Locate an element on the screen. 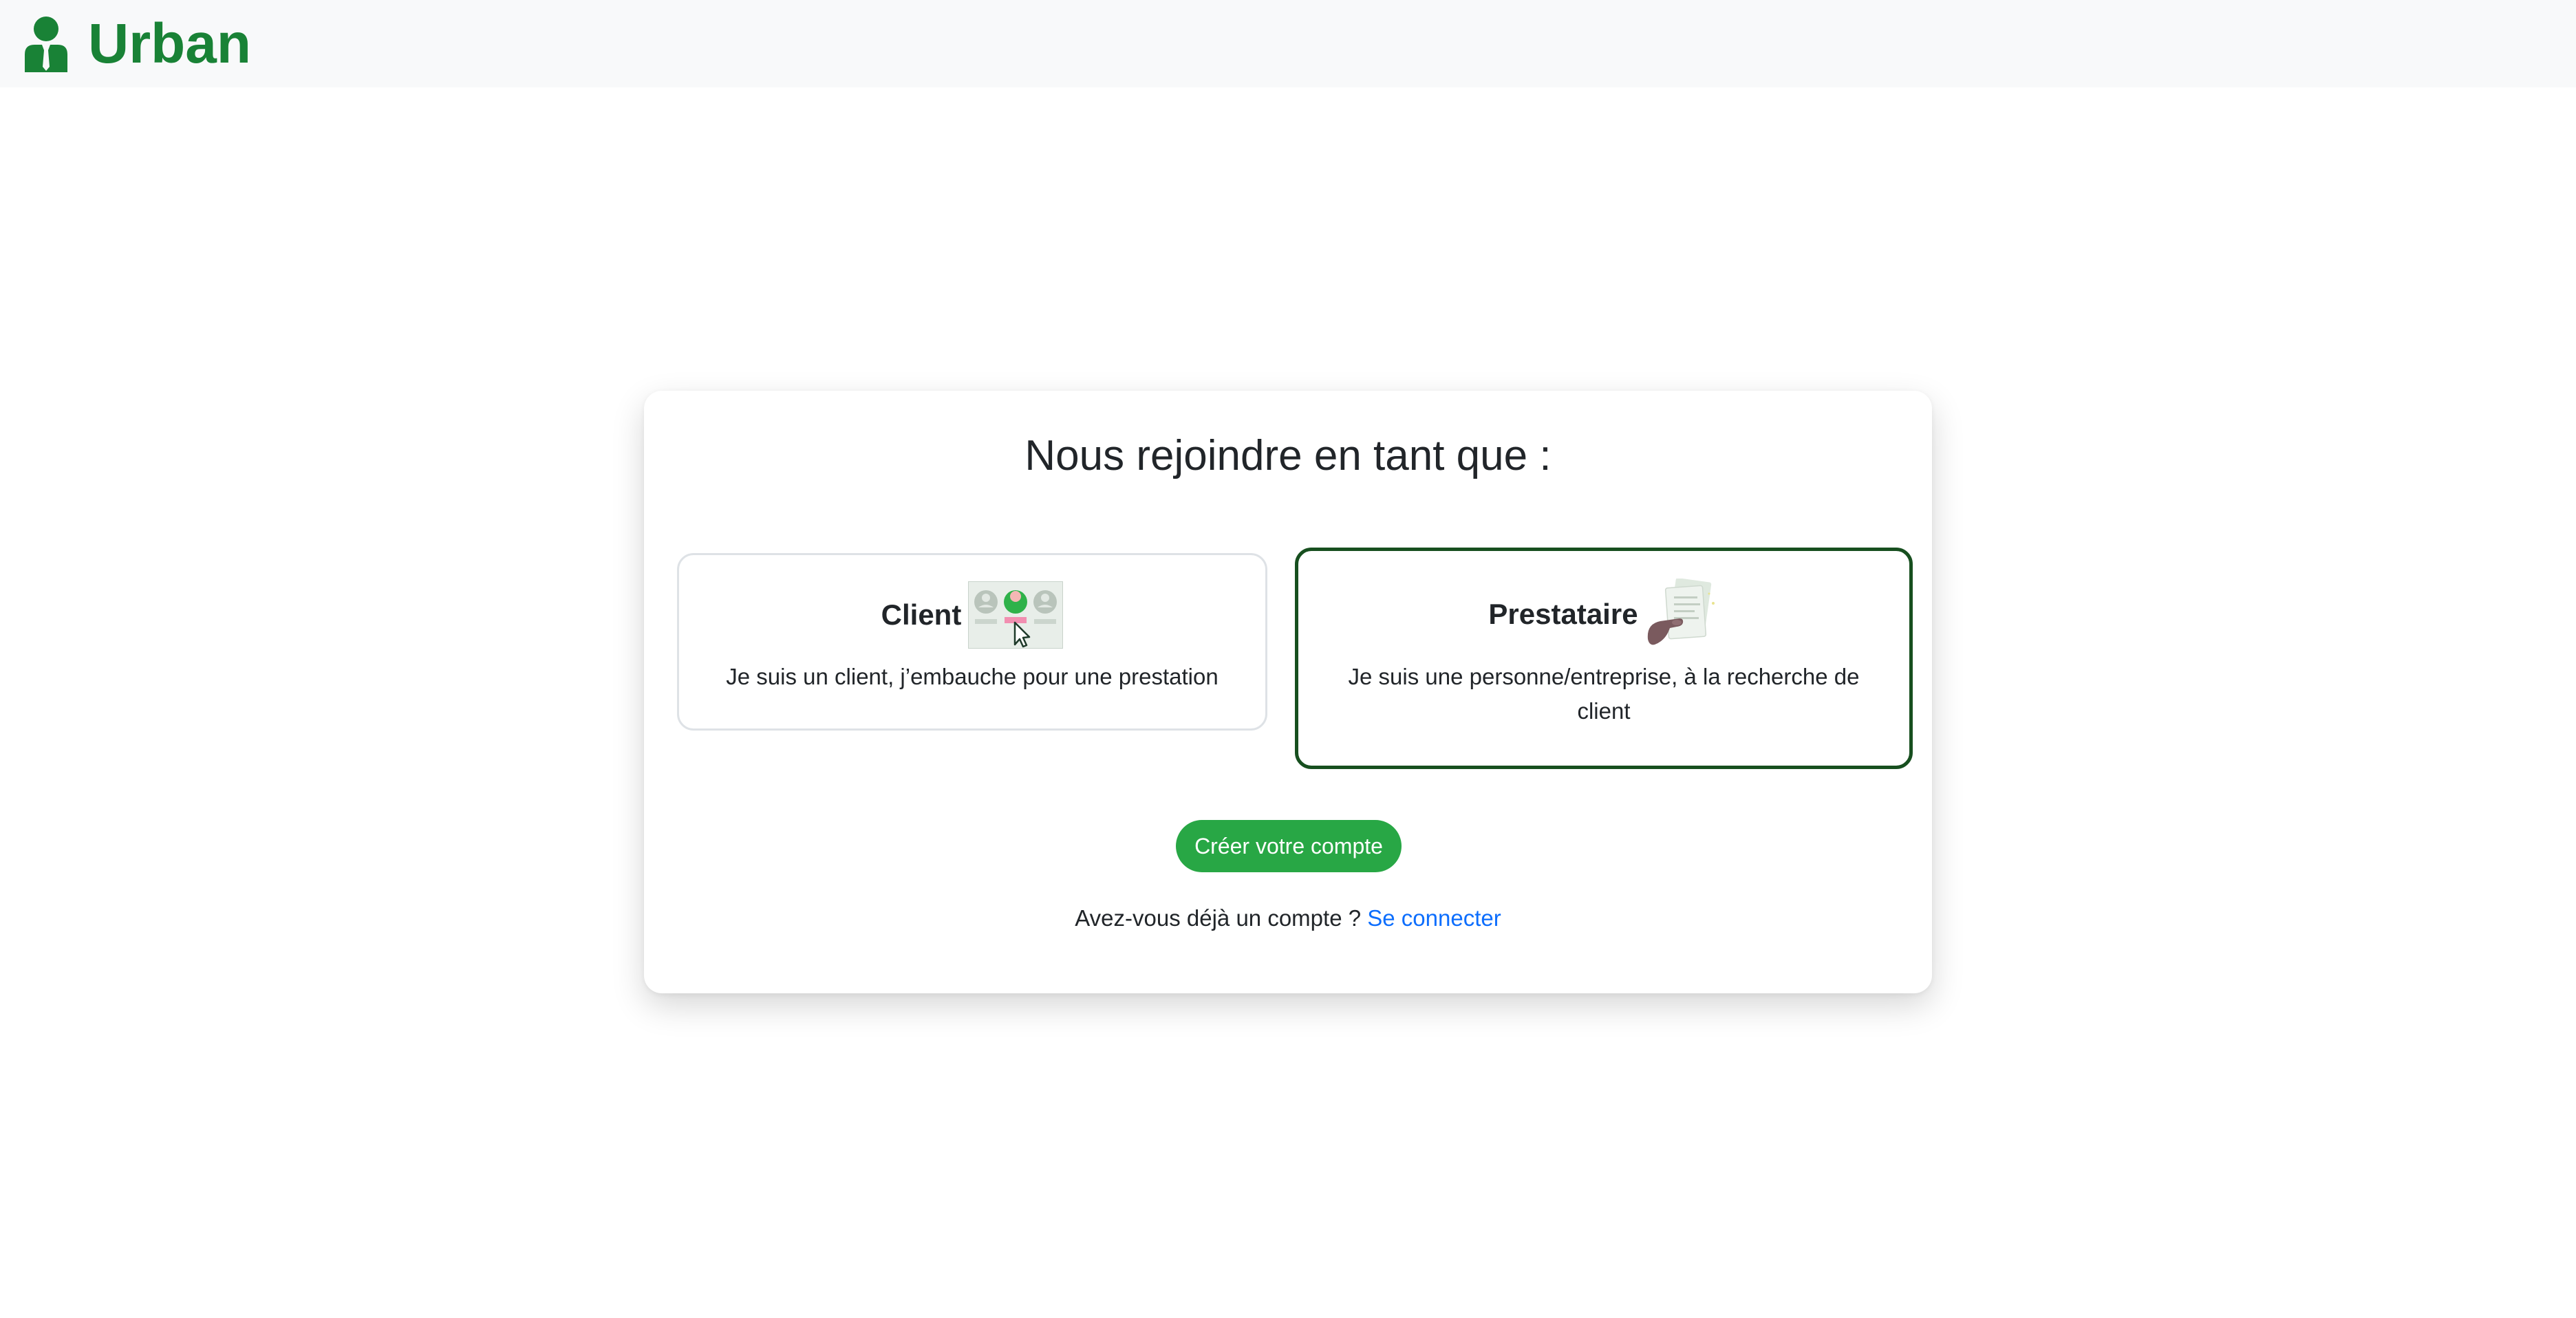  option-prestataire-title: Prestataire is located at coordinates (1563, 614).